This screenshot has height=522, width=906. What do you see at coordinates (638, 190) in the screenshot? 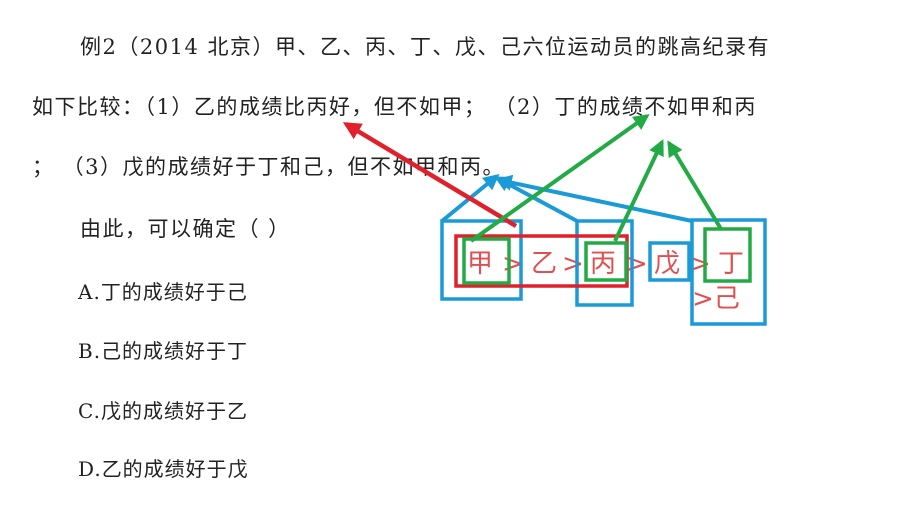
I see `green-arrow-line` at bounding box center [638, 190].